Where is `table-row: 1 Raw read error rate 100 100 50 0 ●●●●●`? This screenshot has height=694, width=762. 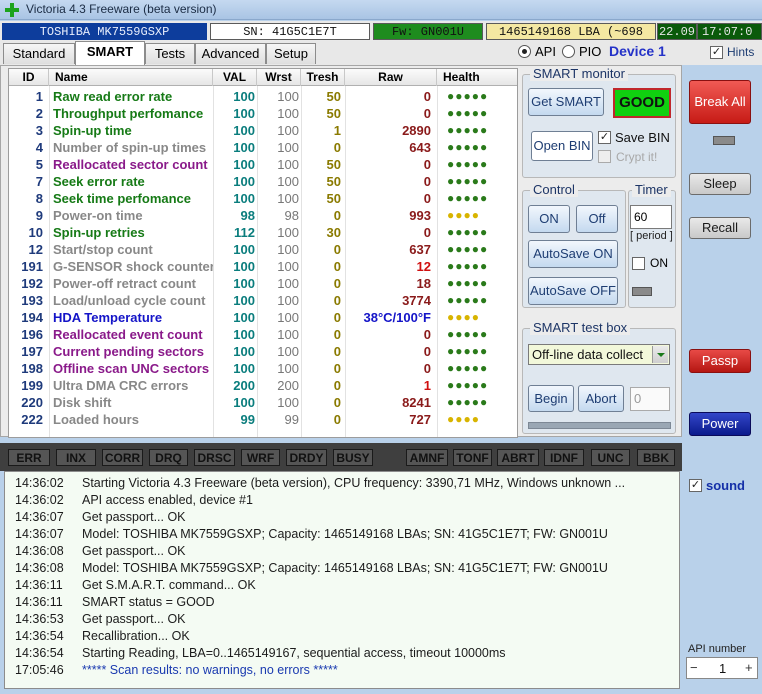
table-row: 1 Raw read error rate 100 100 50 0 ●●●●● is located at coordinates (263, 96).